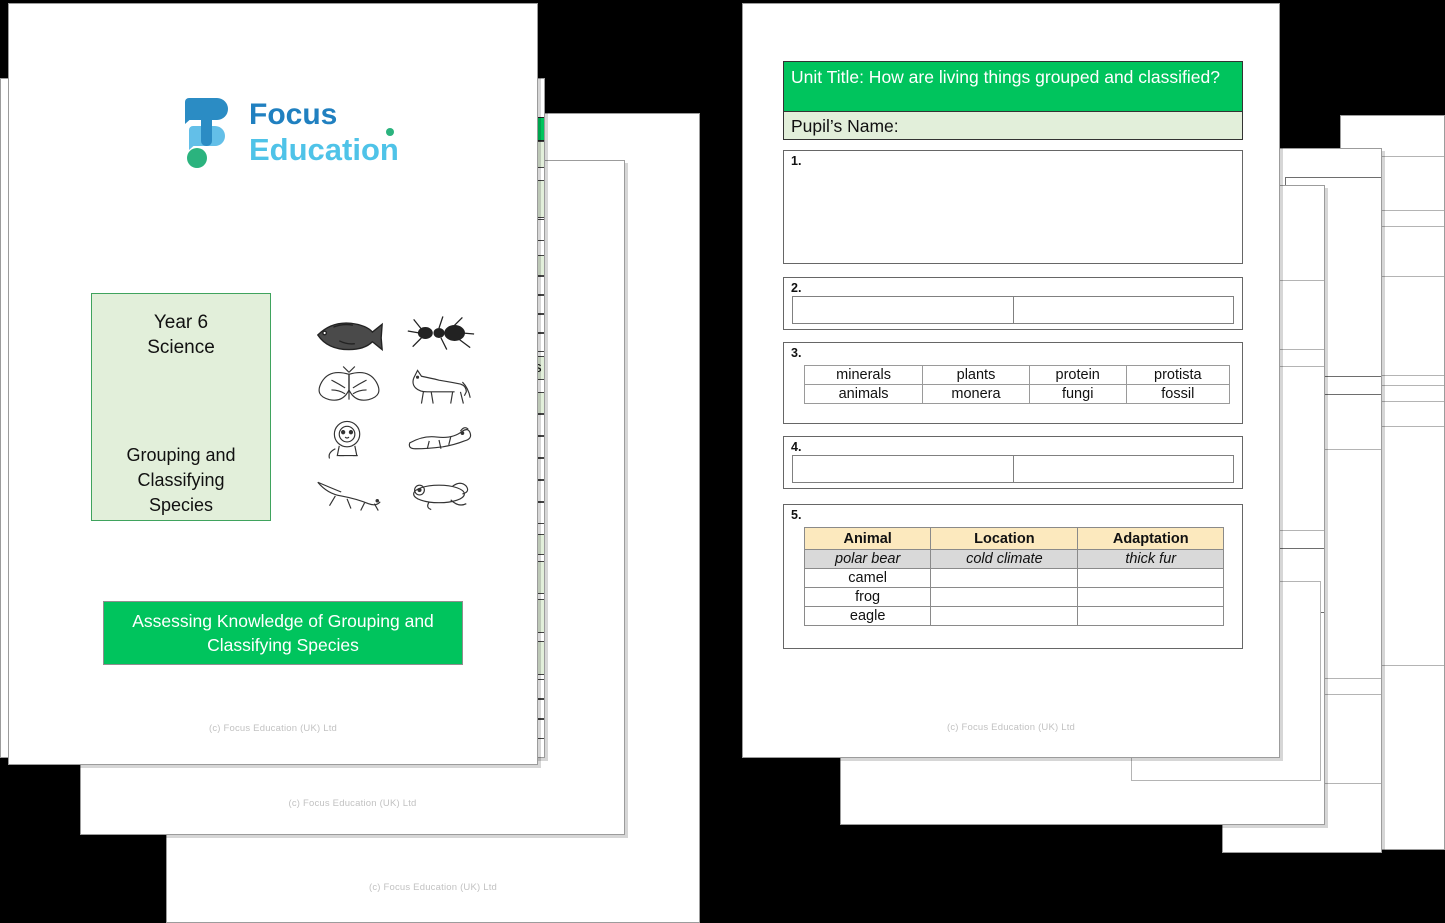  Describe the element at coordinates (1004, 538) in the screenshot. I see `column-header-location: Location` at that location.